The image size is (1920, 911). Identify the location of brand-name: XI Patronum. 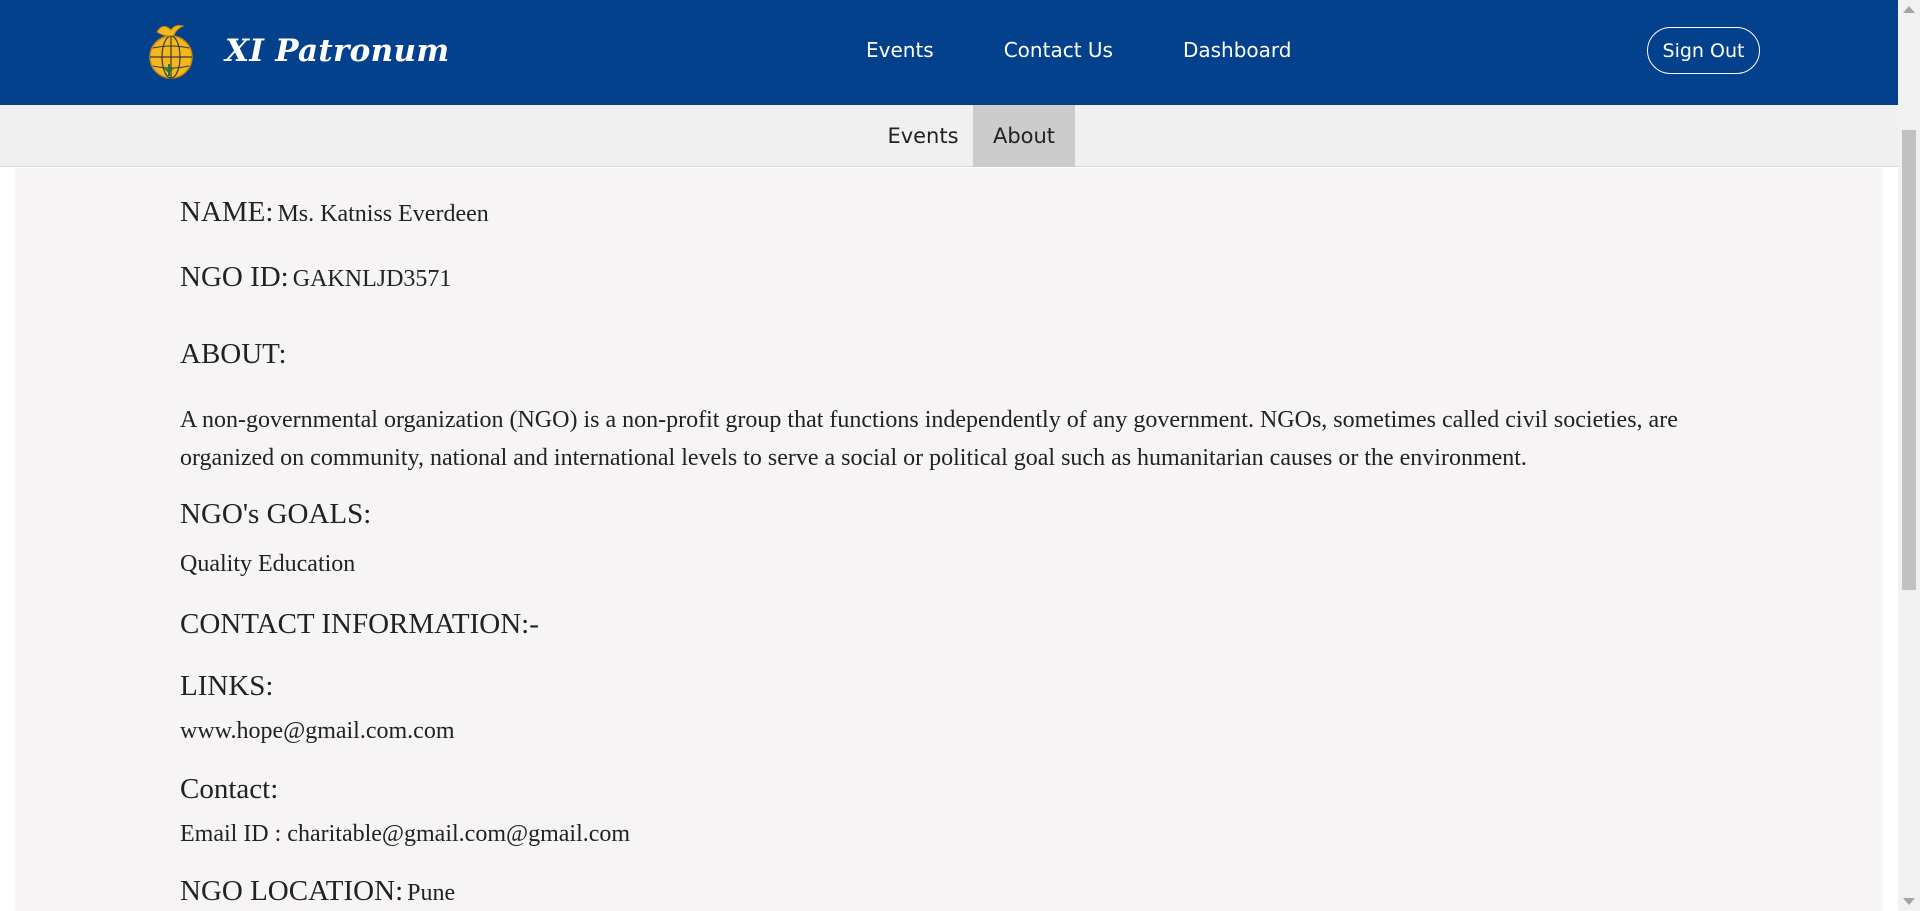
(337, 51).